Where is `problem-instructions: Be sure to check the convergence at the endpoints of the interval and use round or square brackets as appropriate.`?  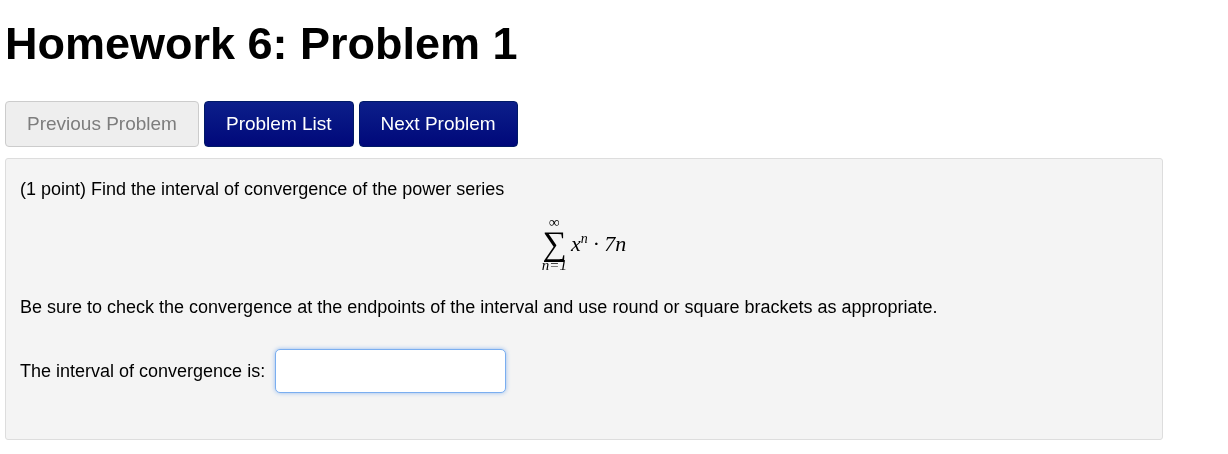 problem-instructions: Be sure to check the convergence at the endpoints of the interval and use round or square brackets as appropriate. is located at coordinates (479, 307).